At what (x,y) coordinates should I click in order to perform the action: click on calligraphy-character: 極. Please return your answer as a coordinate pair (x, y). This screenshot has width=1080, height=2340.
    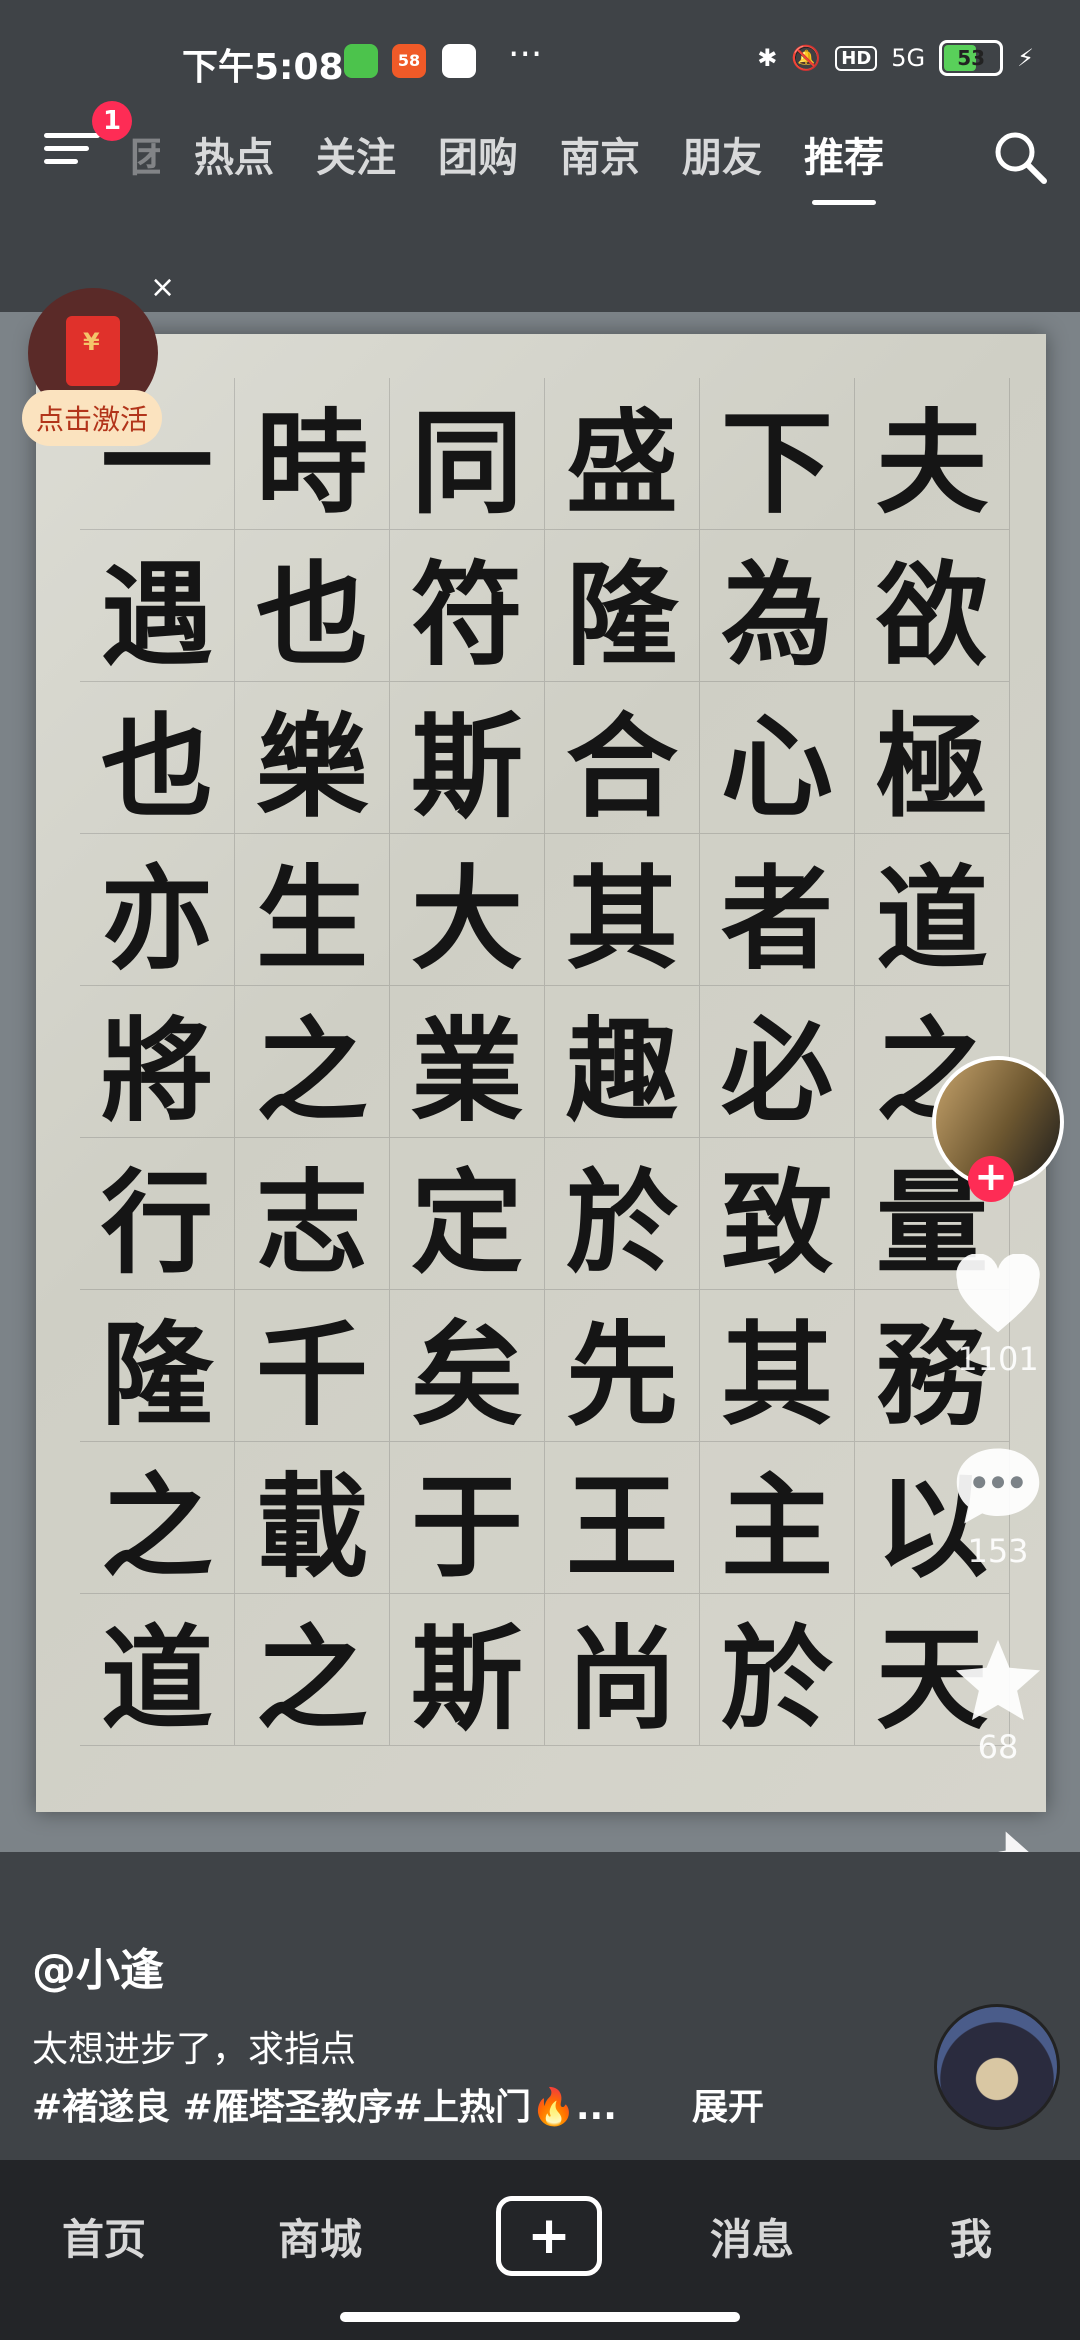
    Looking at the image, I should click on (932, 758).